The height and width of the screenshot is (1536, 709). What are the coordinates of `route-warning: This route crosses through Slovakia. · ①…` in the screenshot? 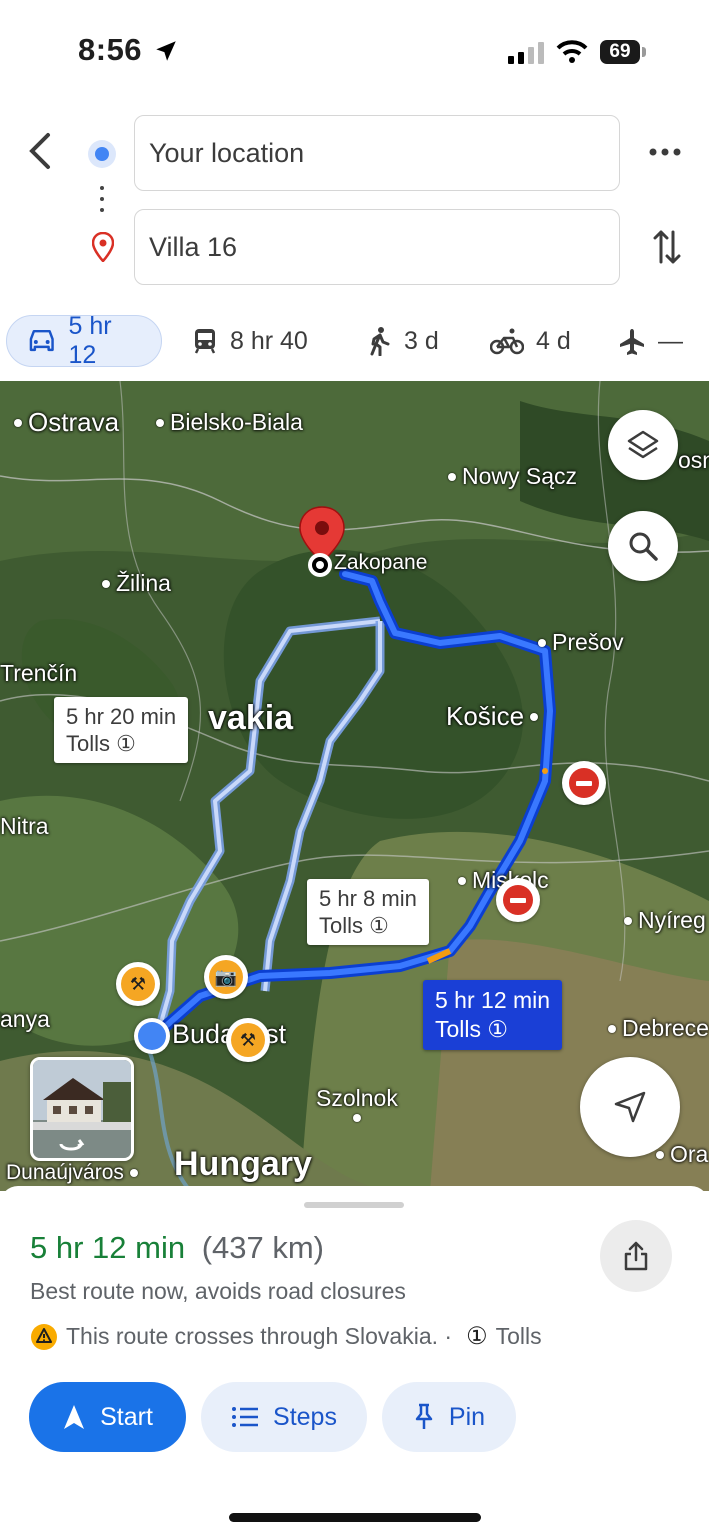 It's located at (286, 1336).